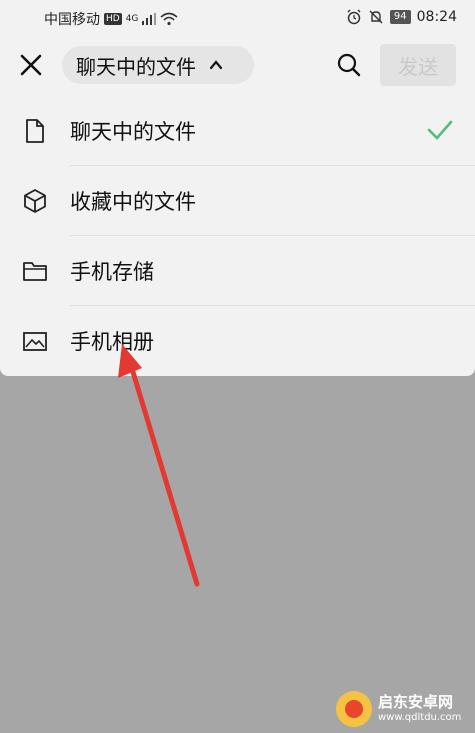 The height and width of the screenshot is (733, 475). I want to click on menu-item-phone-storage: 手机存储, so click(237, 271).